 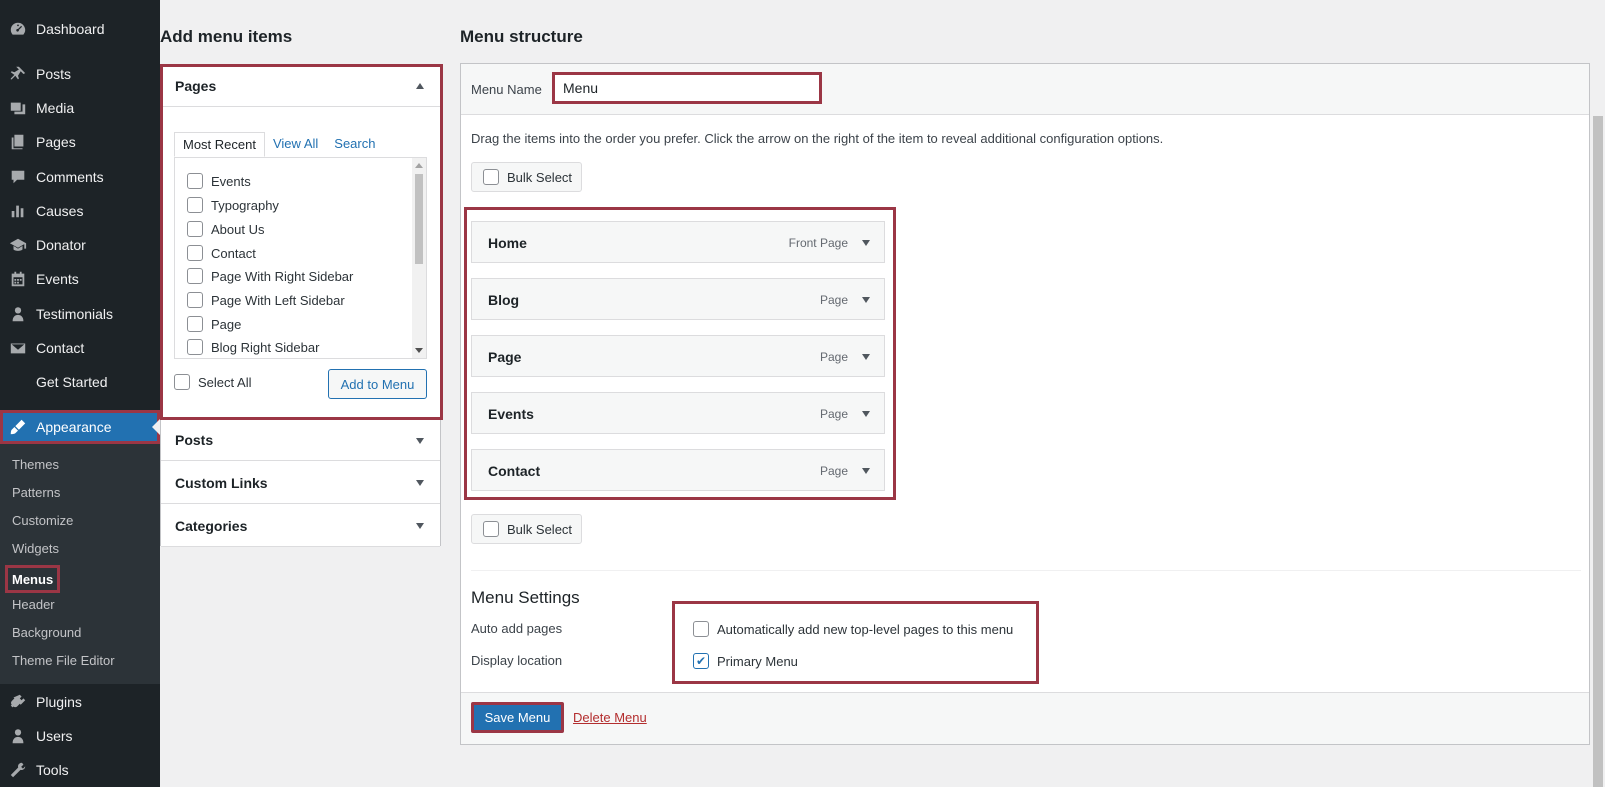 What do you see at coordinates (80, 279) in the screenshot?
I see `sidebar-item-events: Events` at bounding box center [80, 279].